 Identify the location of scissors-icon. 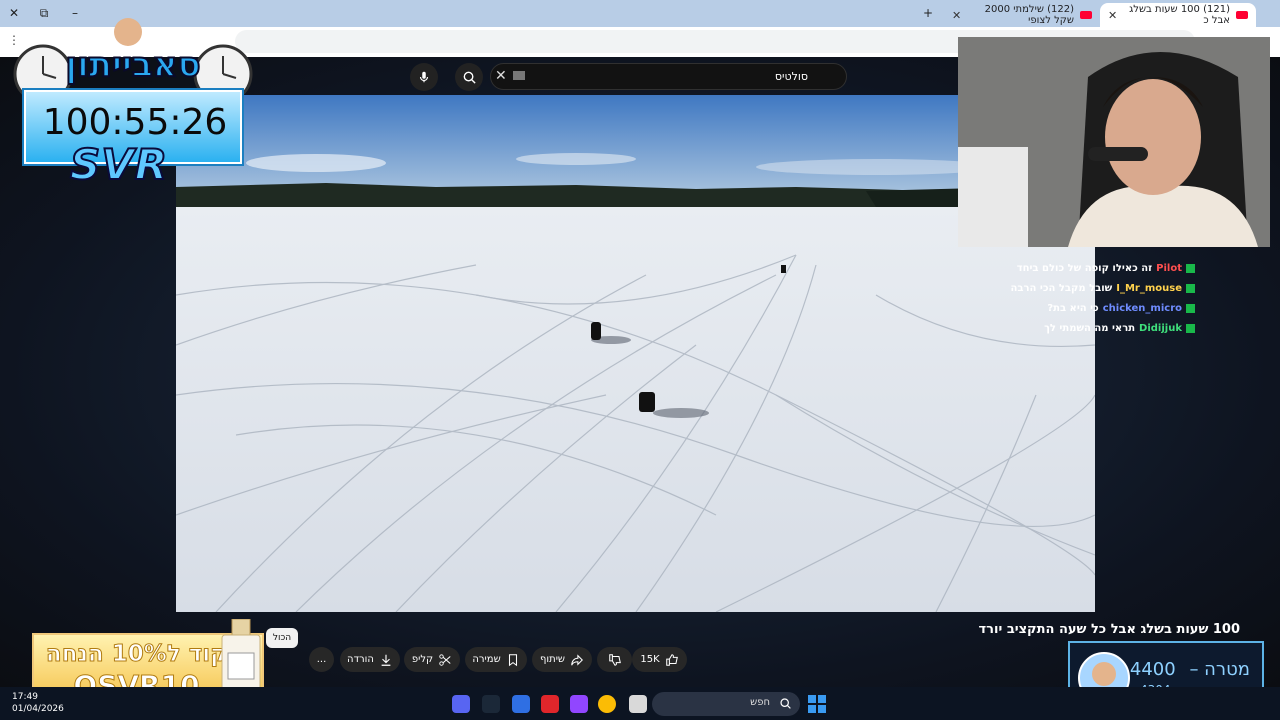
(445, 659).